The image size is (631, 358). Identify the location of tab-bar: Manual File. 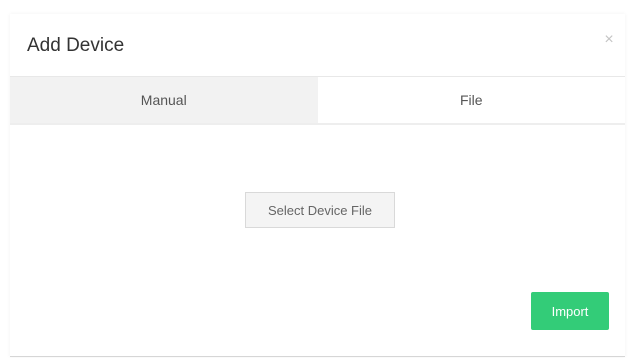
(317, 101).